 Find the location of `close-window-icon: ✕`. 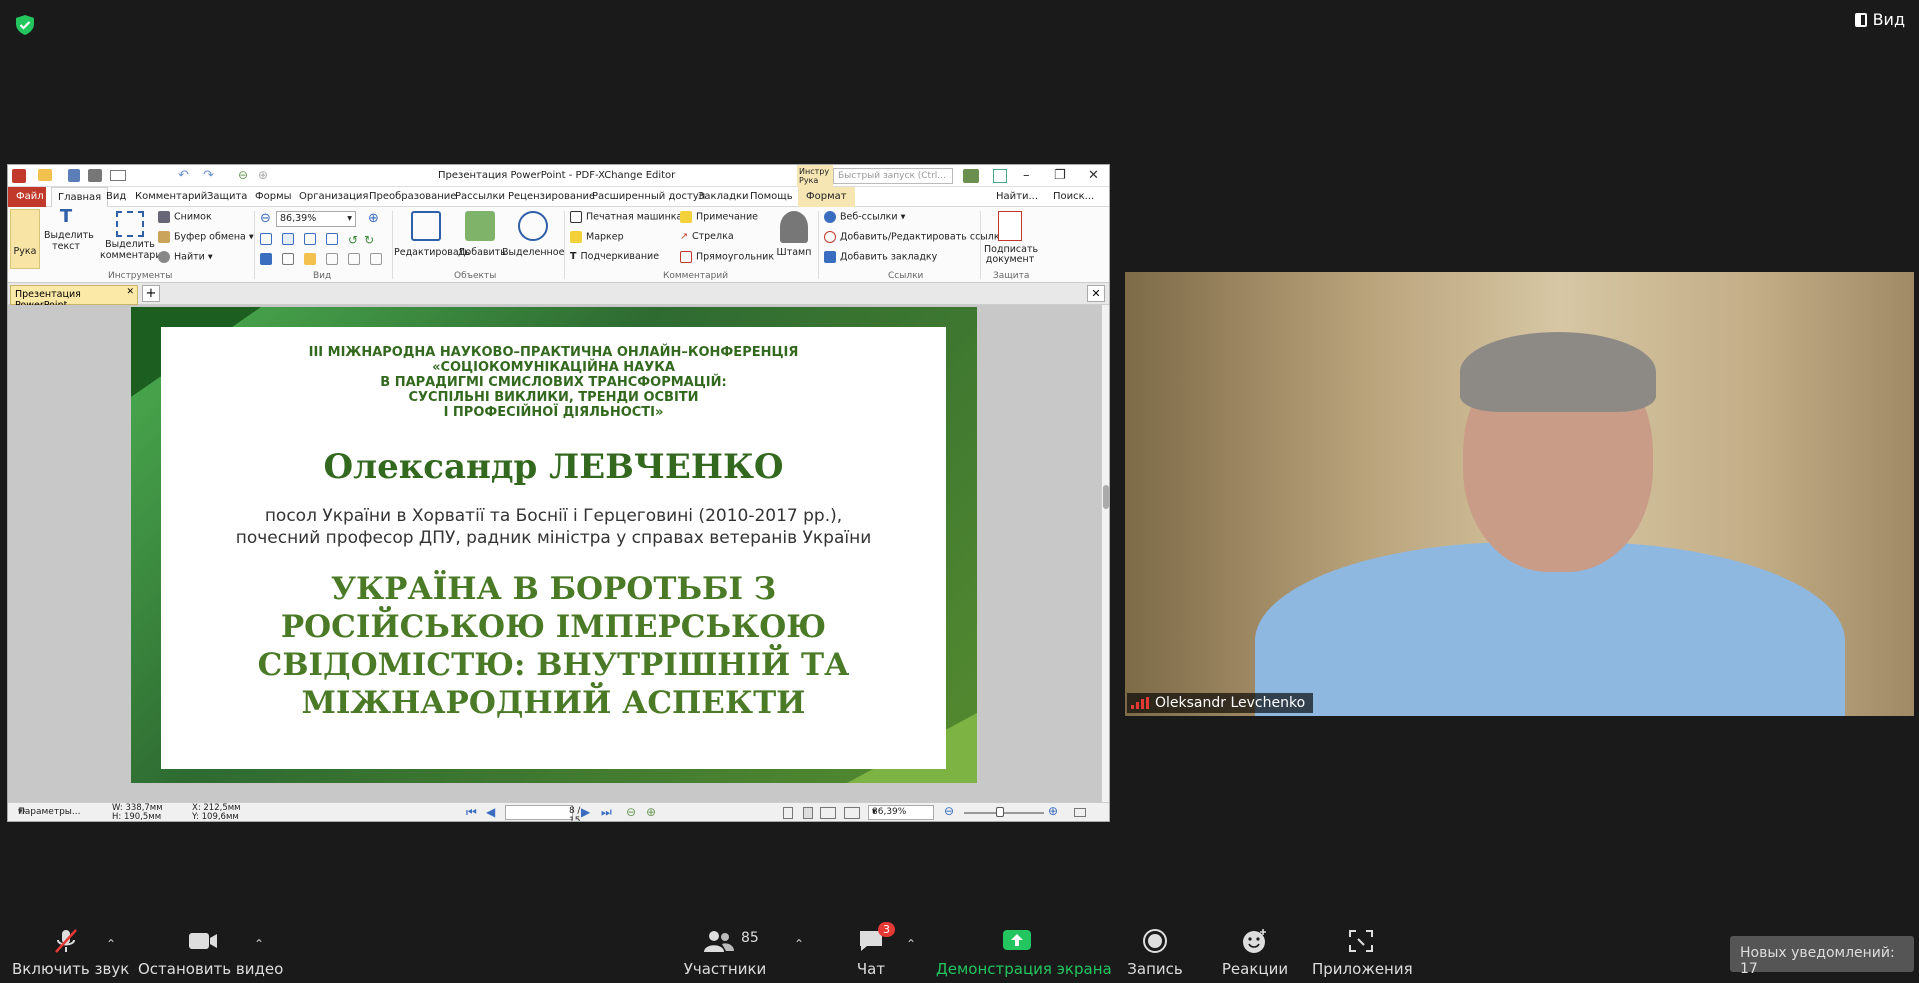

close-window-icon: ✕ is located at coordinates (1093, 175).